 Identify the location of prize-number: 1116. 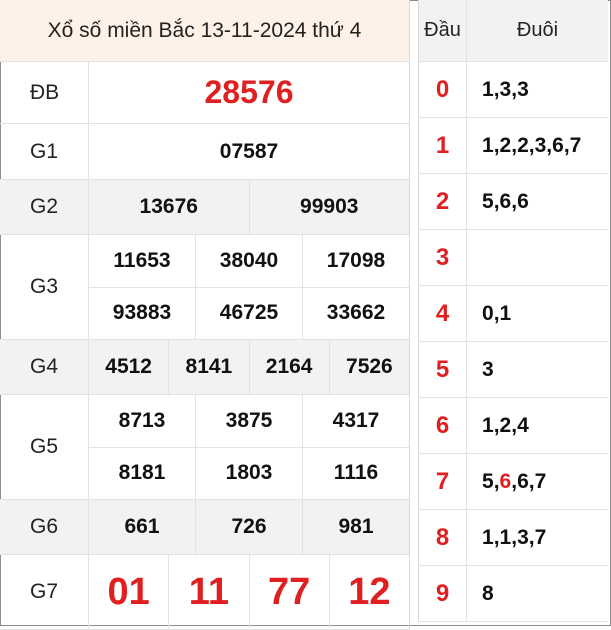
(355, 473).